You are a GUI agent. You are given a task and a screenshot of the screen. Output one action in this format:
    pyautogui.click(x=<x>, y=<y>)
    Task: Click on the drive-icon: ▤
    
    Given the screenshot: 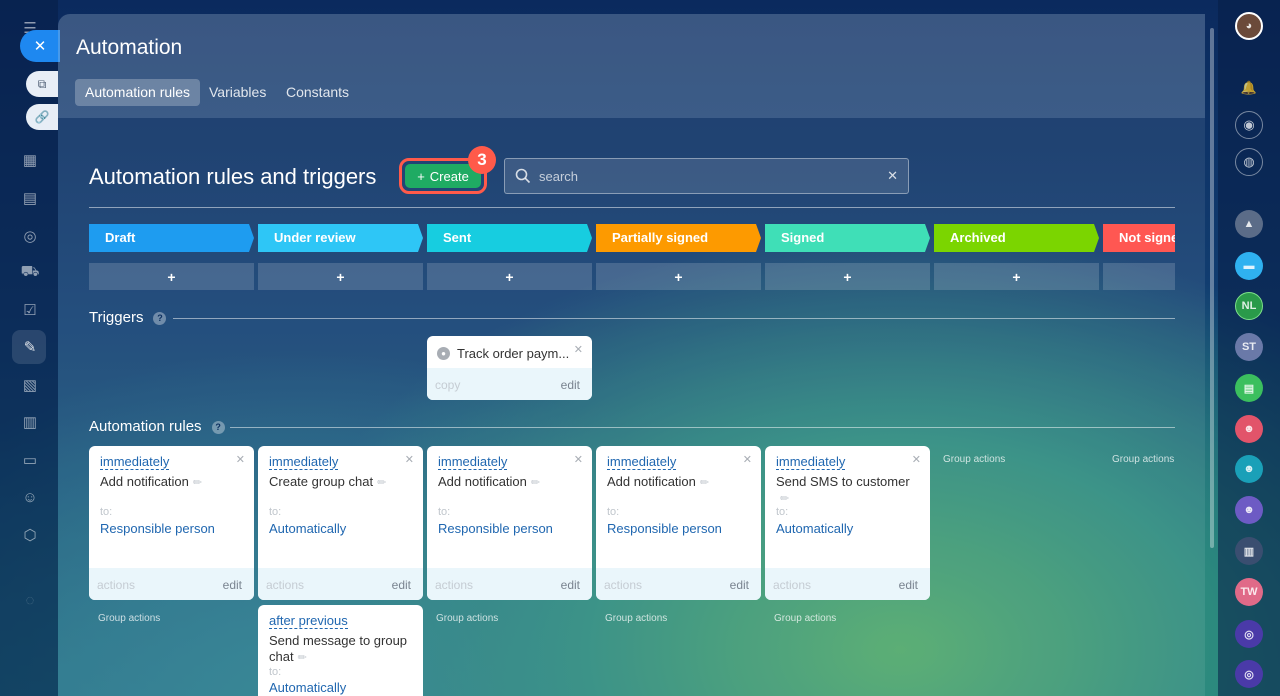 What is the action you would take?
    pyautogui.click(x=30, y=198)
    